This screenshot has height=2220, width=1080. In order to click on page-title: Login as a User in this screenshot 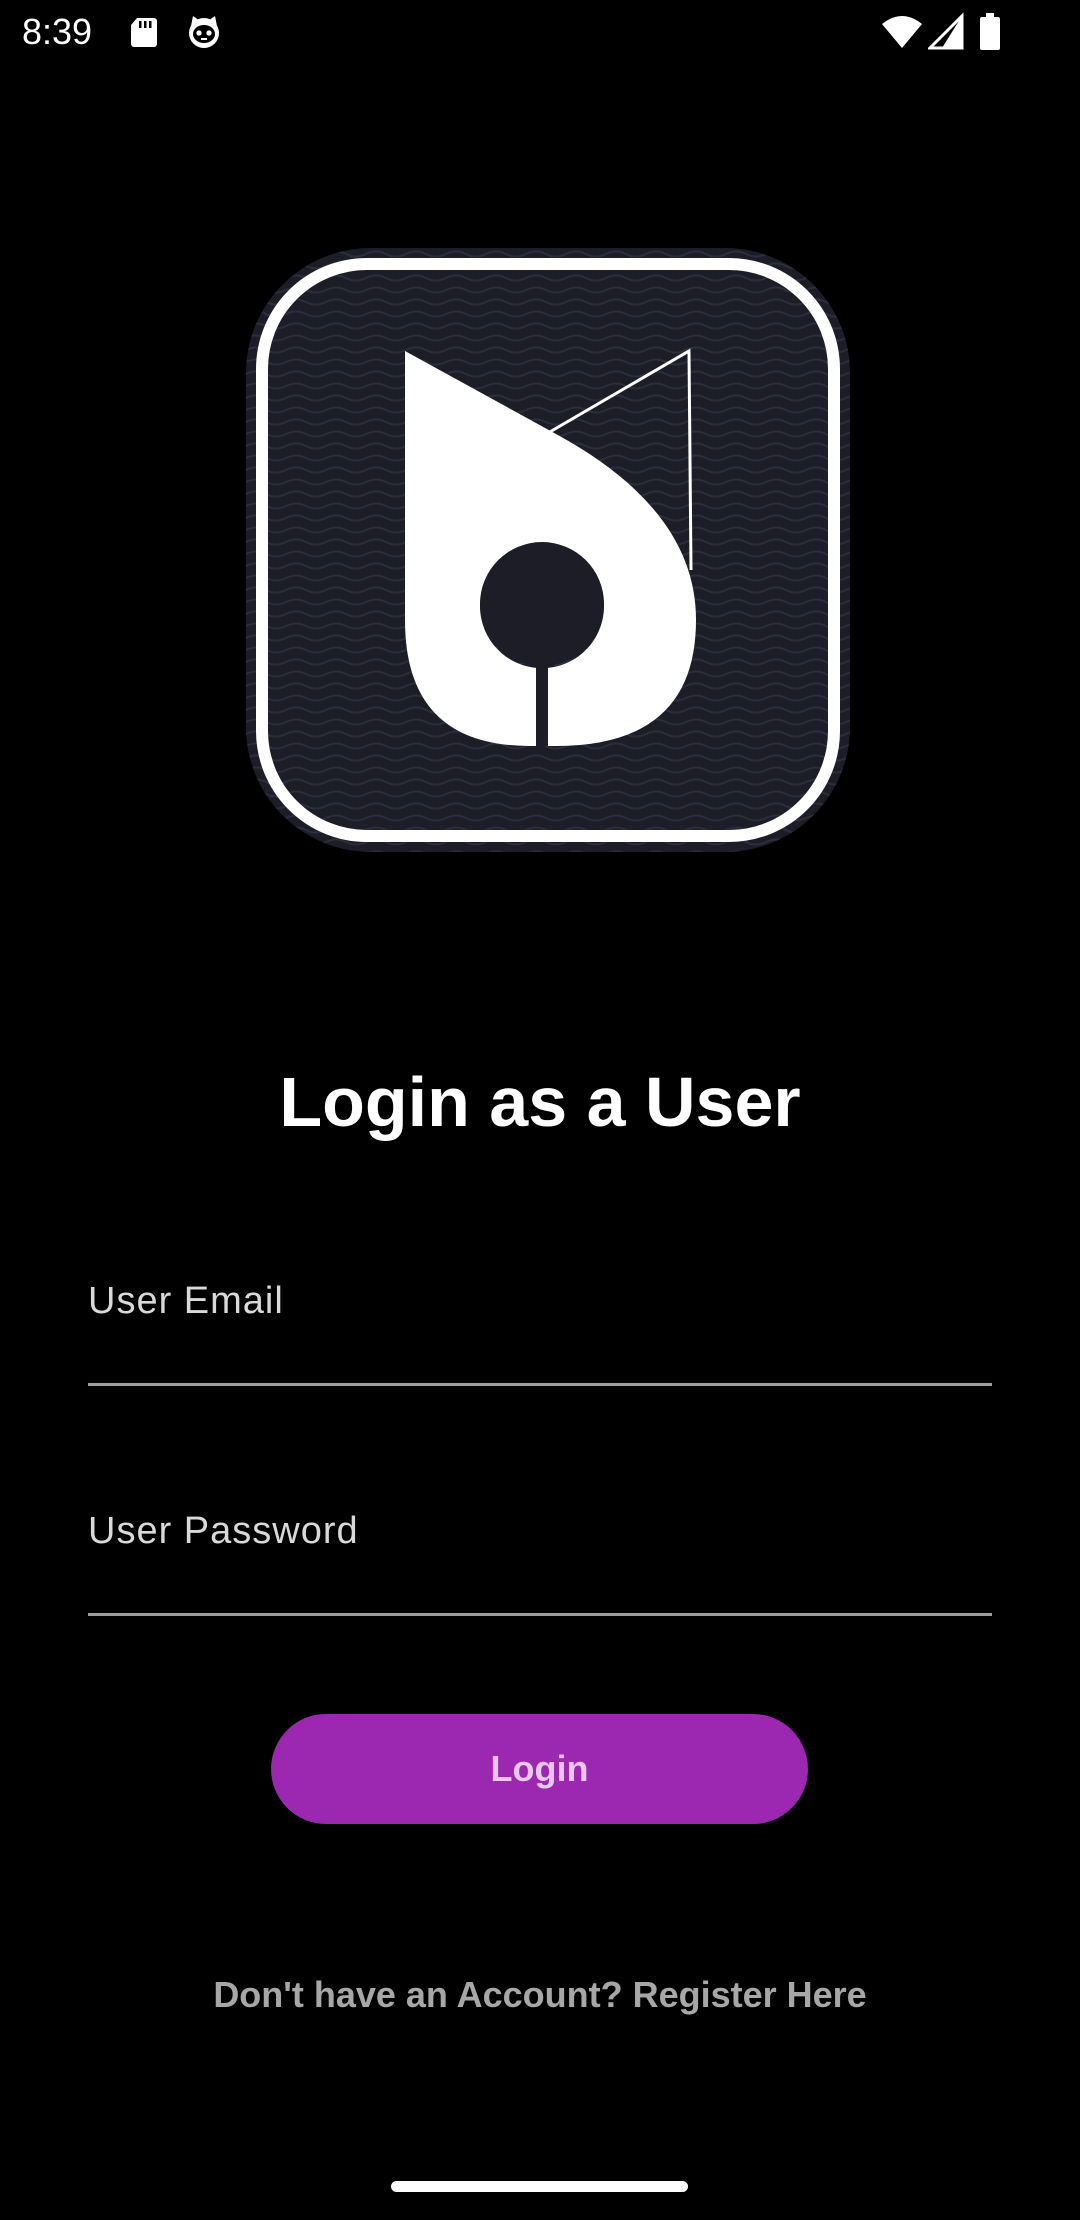, I will do `click(540, 1102)`.